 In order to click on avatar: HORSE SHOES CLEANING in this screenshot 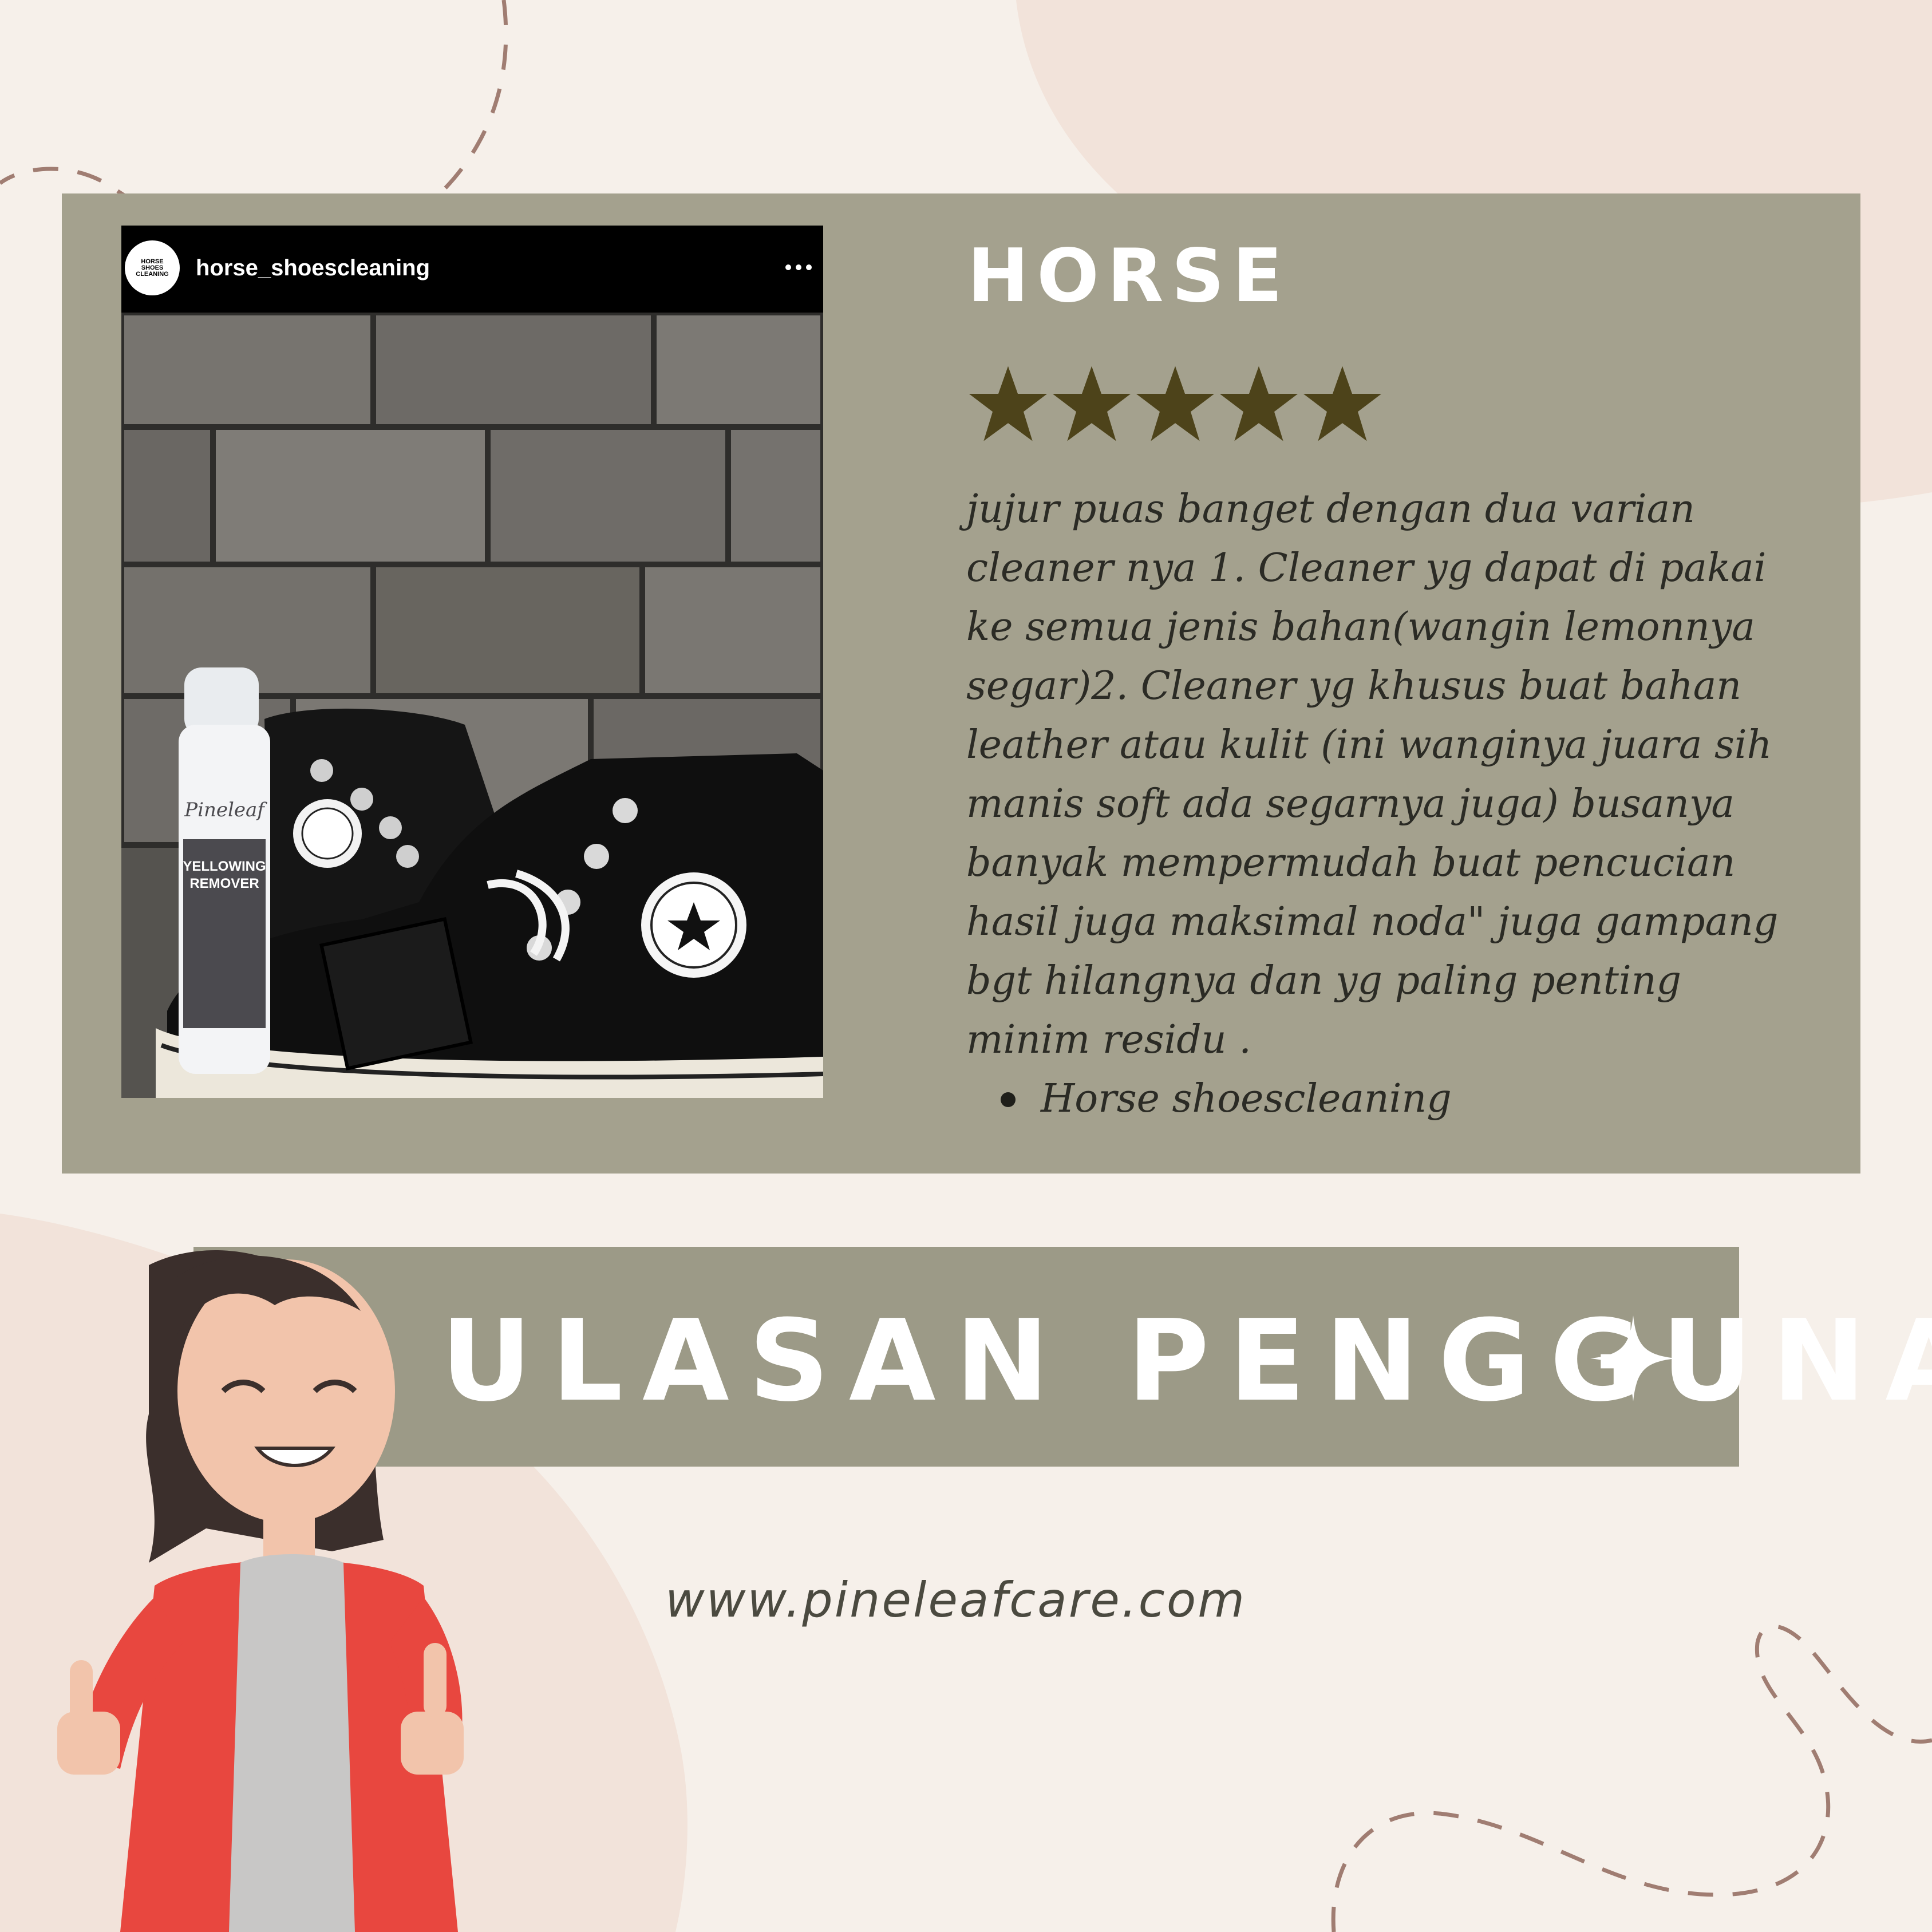, I will do `click(152, 267)`.